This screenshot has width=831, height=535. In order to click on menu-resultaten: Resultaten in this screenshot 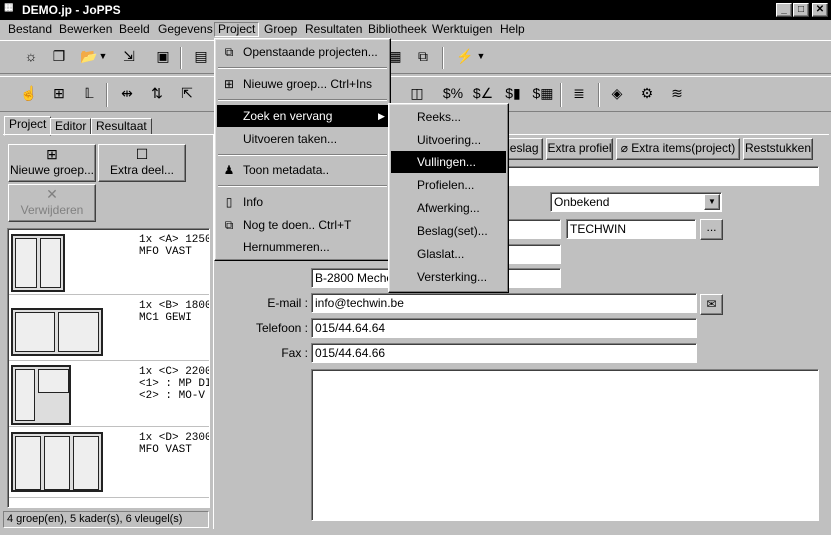, I will do `click(333, 29)`.